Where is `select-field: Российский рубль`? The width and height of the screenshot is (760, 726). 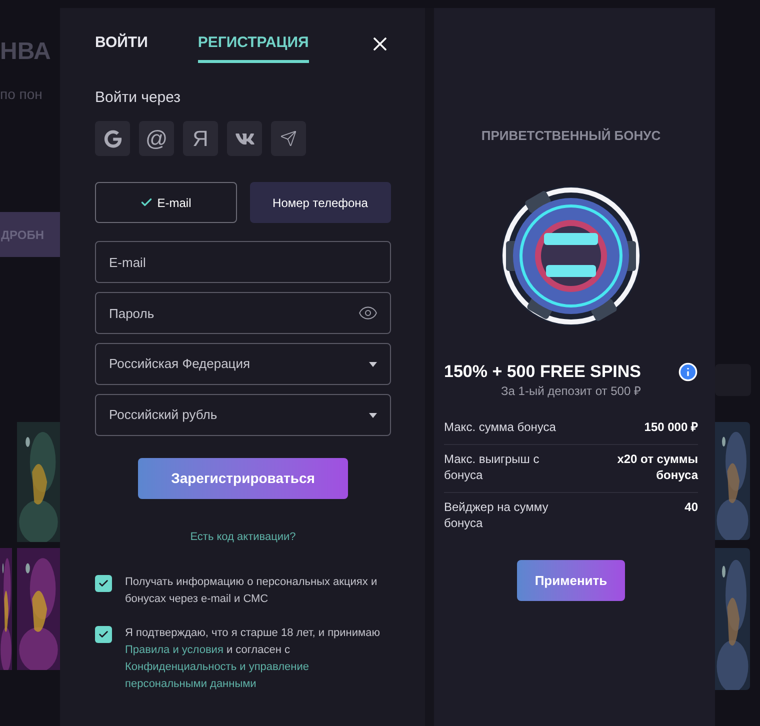 select-field: Российский рубль is located at coordinates (243, 415).